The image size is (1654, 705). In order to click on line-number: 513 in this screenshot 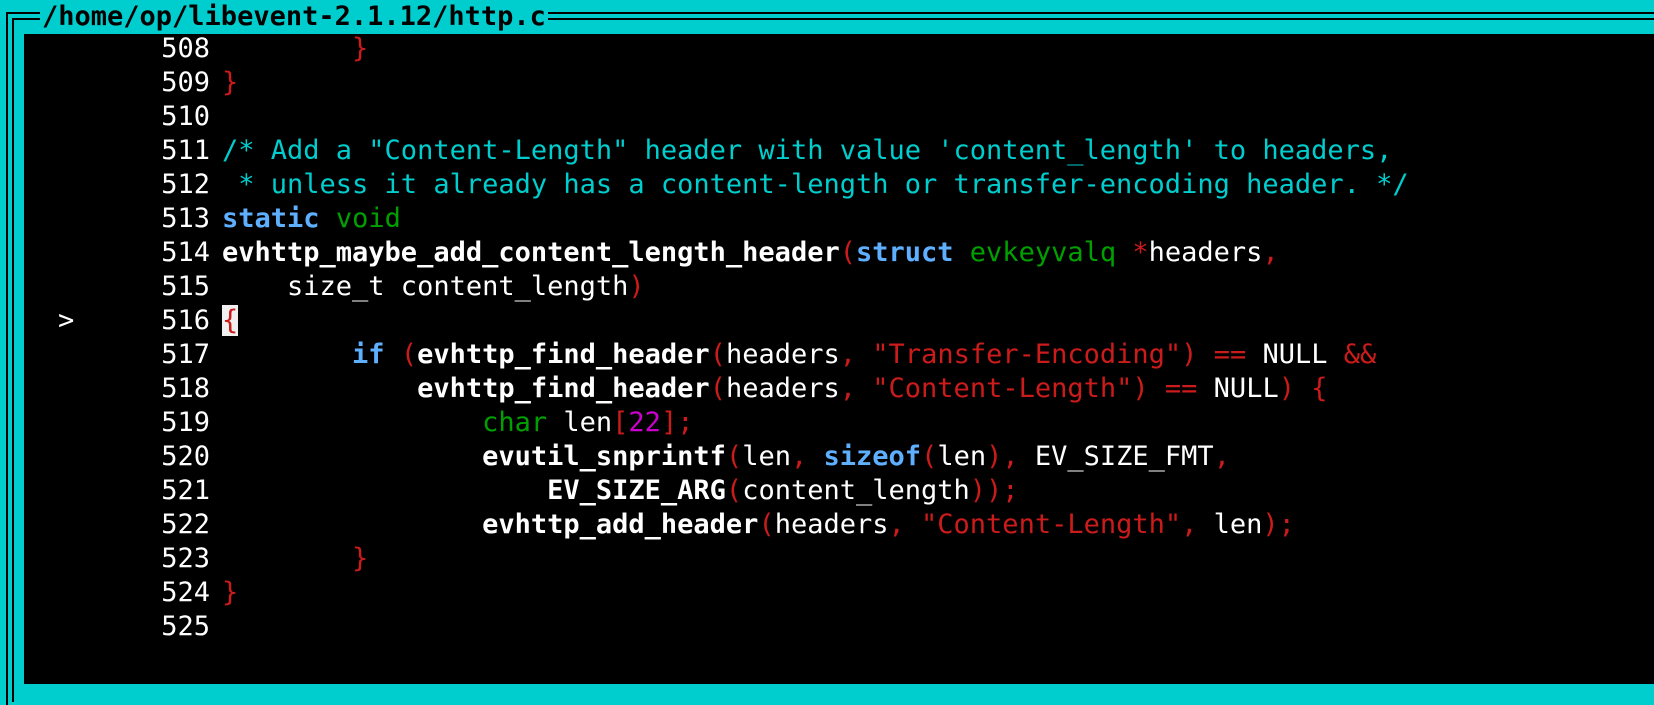, I will do `click(154, 219)`.